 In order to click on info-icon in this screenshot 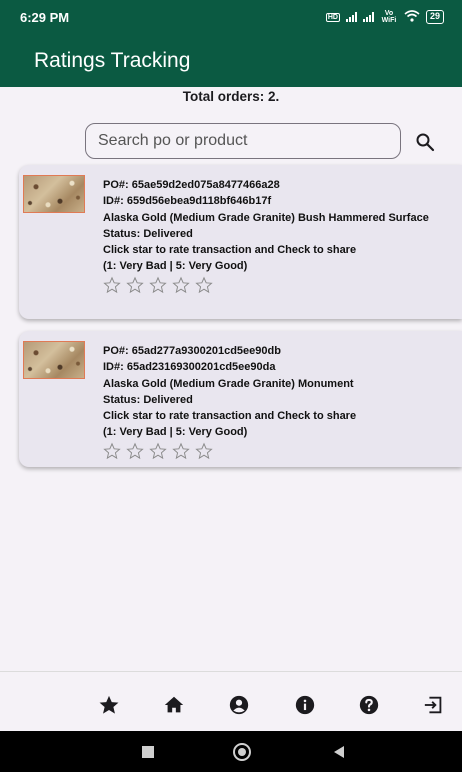, I will do `click(305, 705)`.